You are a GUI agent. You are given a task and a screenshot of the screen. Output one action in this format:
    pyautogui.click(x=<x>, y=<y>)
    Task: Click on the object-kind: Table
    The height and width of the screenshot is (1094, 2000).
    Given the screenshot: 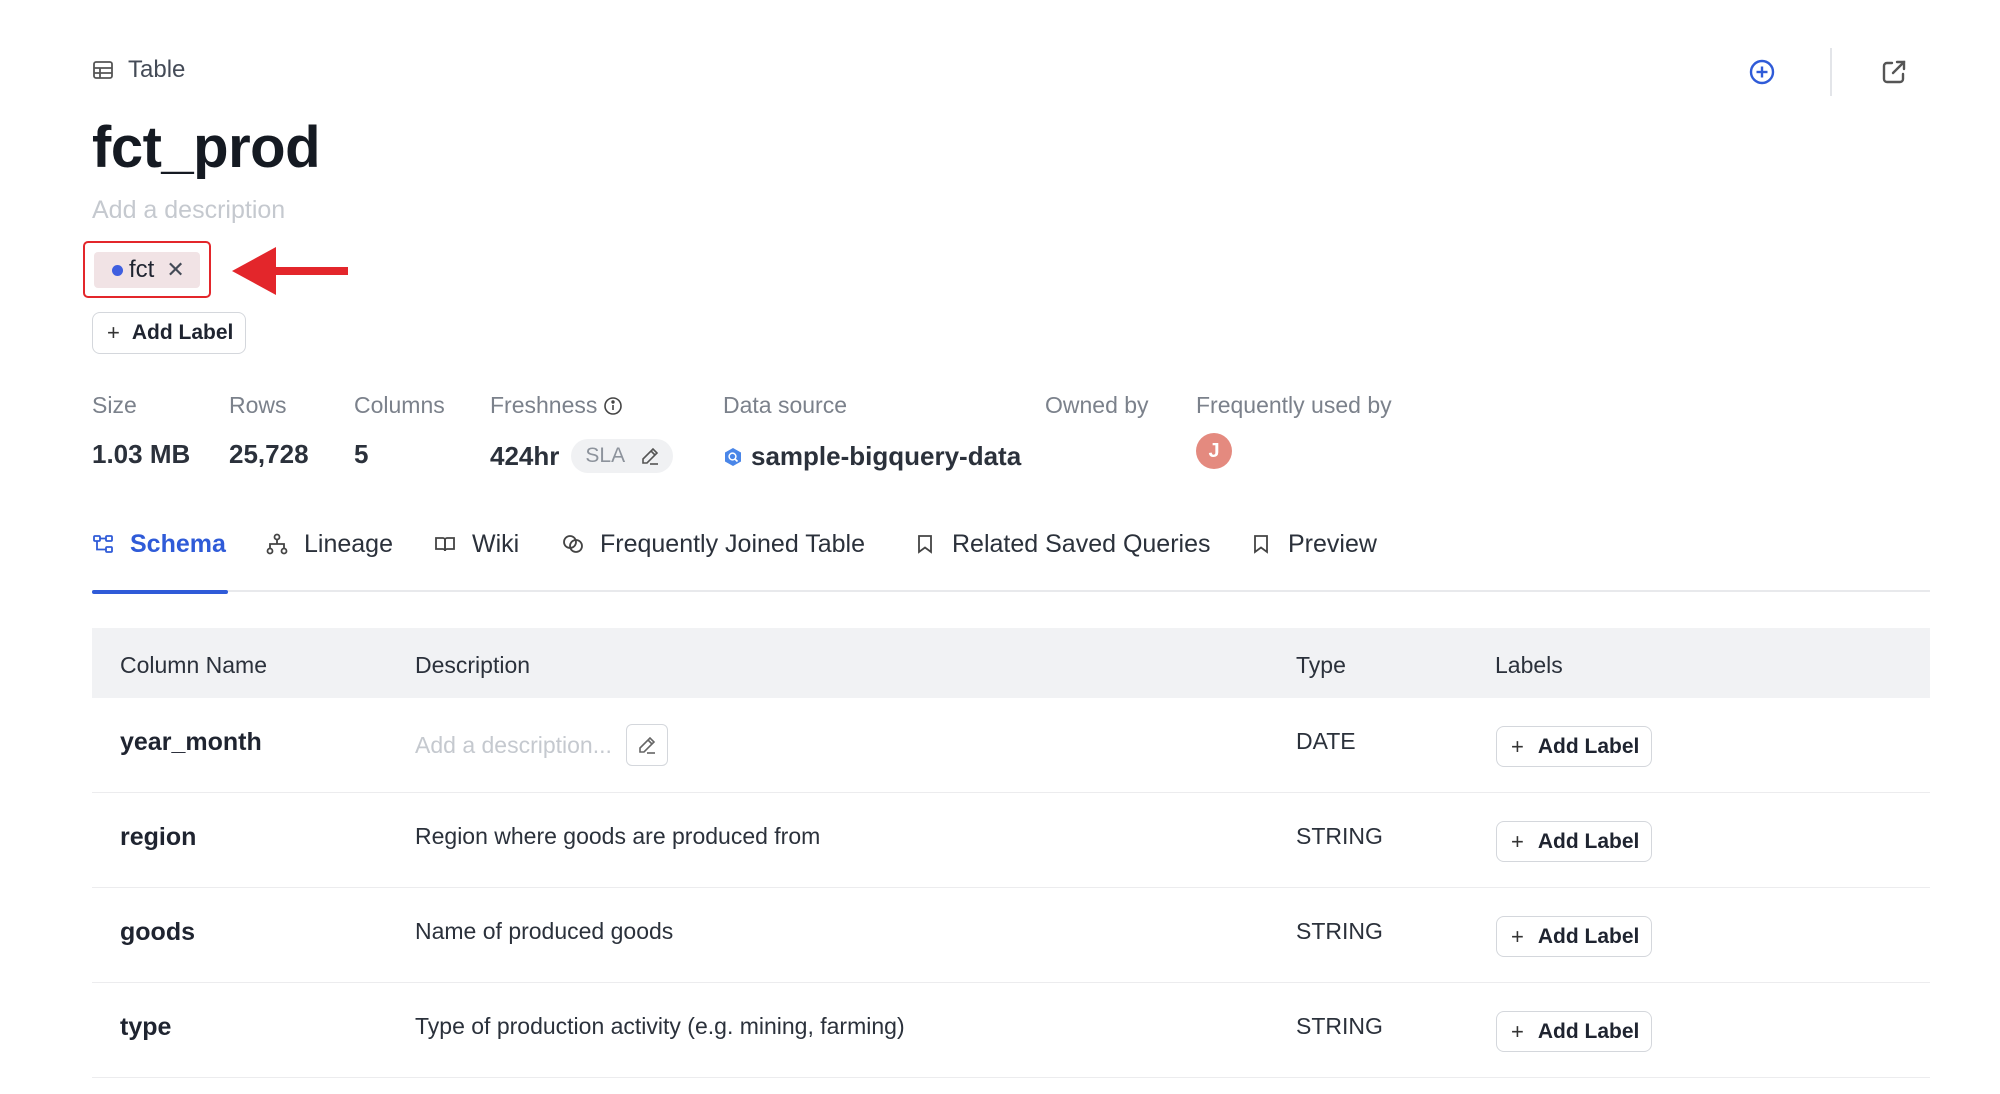 What is the action you would take?
    pyautogui.click(x=138, y=70)
    